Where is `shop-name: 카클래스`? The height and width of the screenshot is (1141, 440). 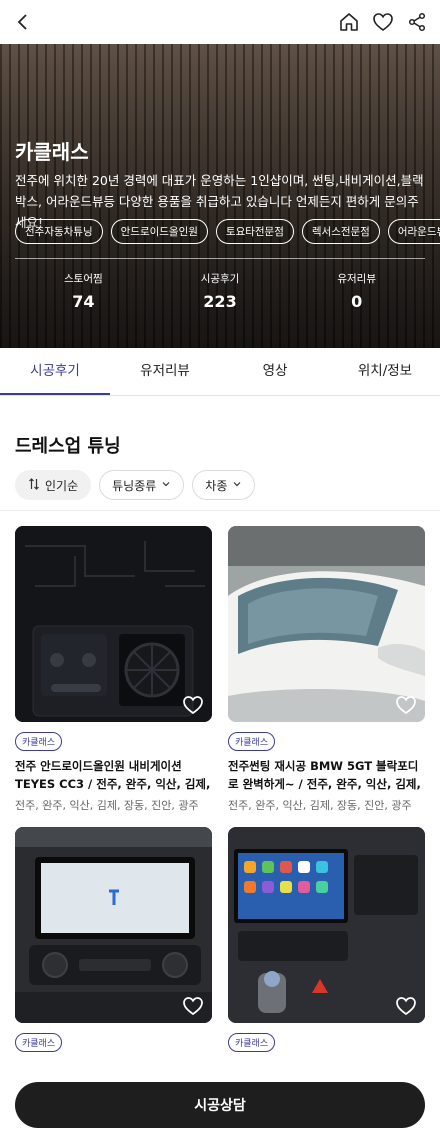
shop-name: 카클래스 is located at coordinates (52, 152).